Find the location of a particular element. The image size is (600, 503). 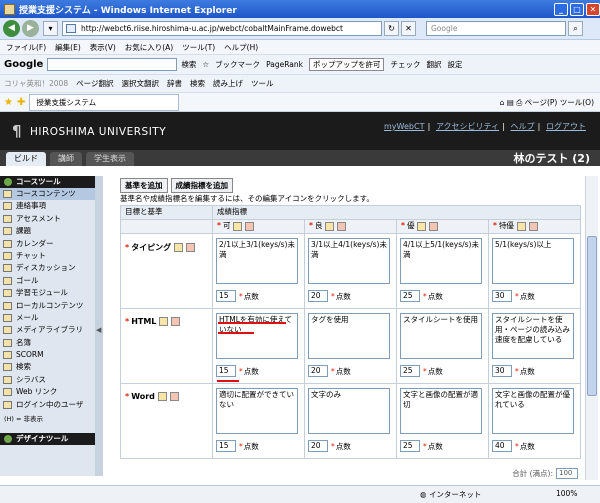

check-button: チェック is located at coordinates (405, 64).